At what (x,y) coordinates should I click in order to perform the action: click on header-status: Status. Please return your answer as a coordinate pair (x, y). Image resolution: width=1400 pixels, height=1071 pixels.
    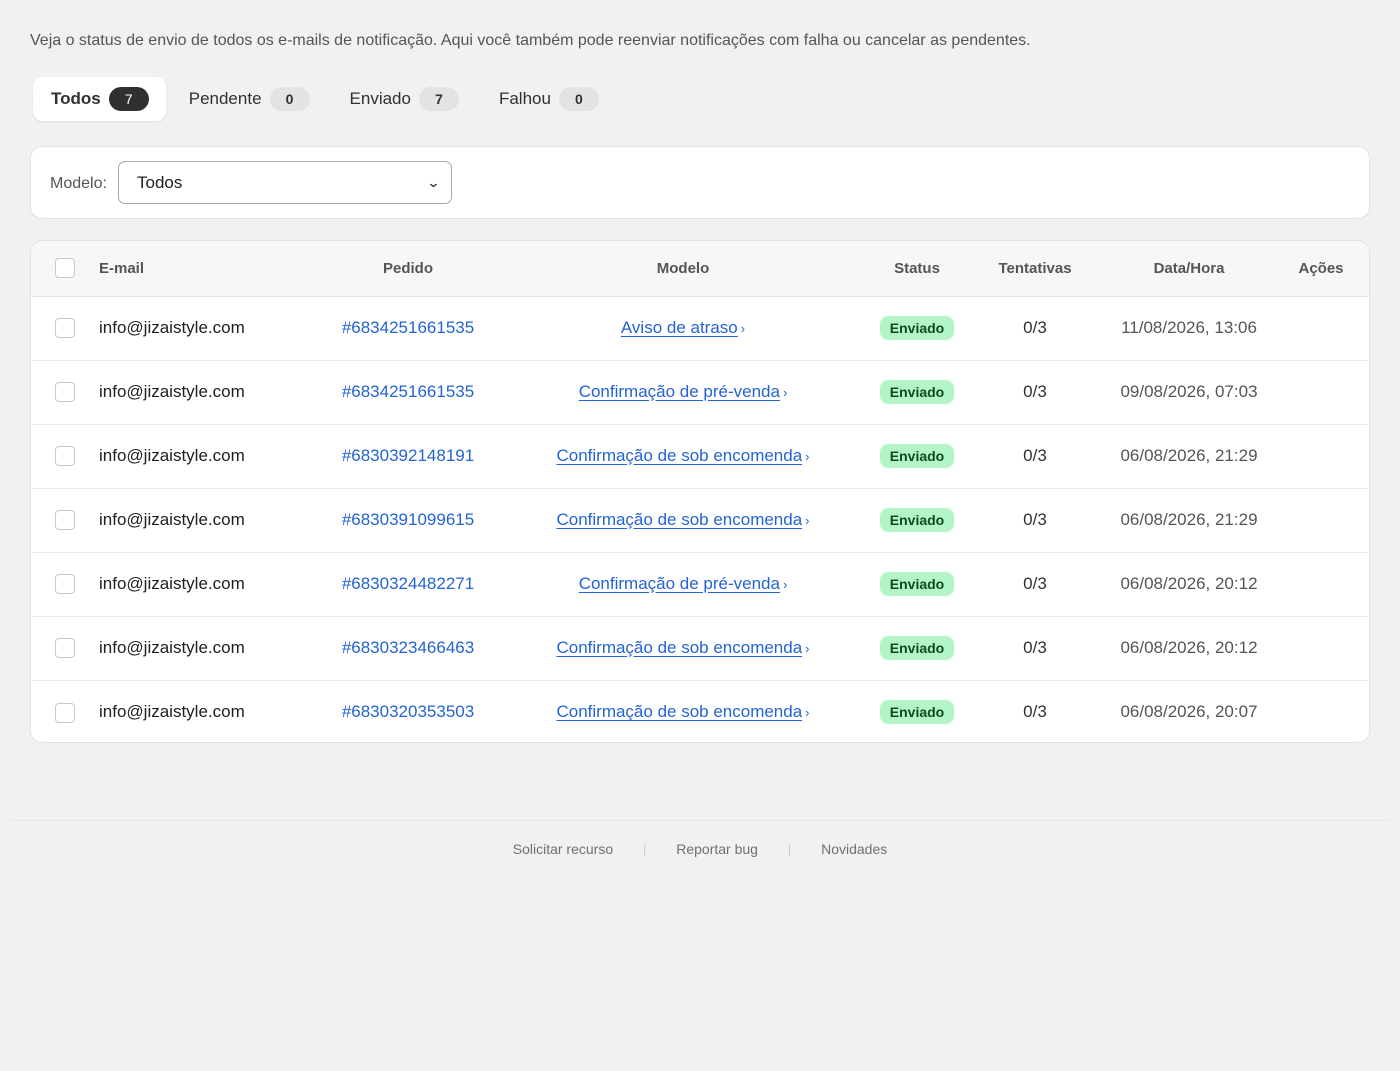
    Looking at the image, I should click on (917, 268).